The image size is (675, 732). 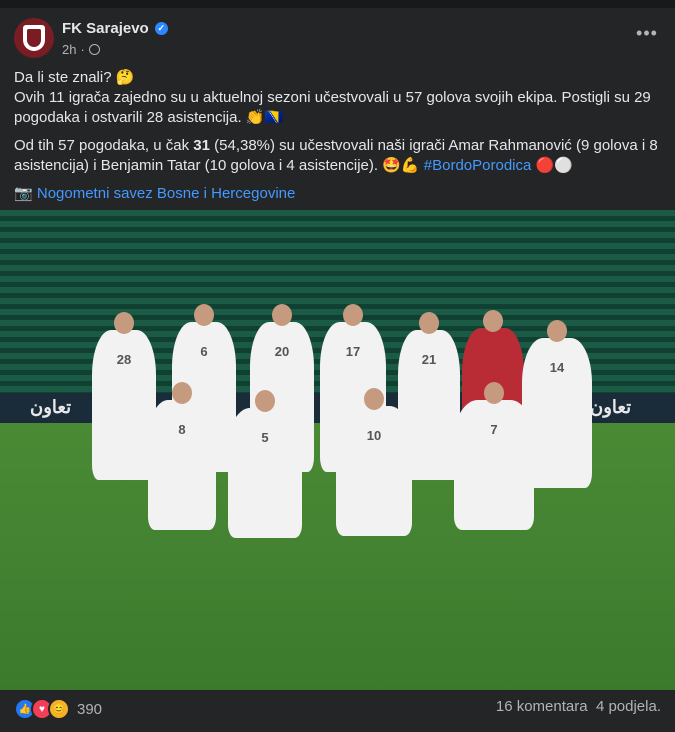 What do you see at coordinates (337, 710) in the screenshot?
I see `post-footer: 👍 ♥ 😊 390 16 komentara 4 podjela.` at bounding box center [337, 710].